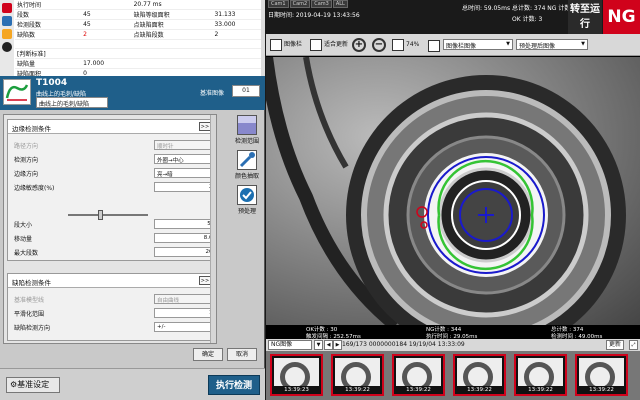 The height and width of the screenshot is (400, 640). I want to click on stats-cell: 缺陷数, so click(48, 34).